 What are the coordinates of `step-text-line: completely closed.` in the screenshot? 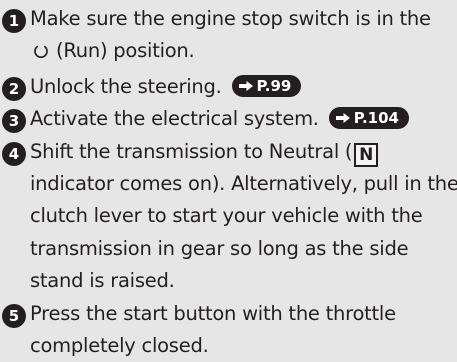 It's located at (119, 346).